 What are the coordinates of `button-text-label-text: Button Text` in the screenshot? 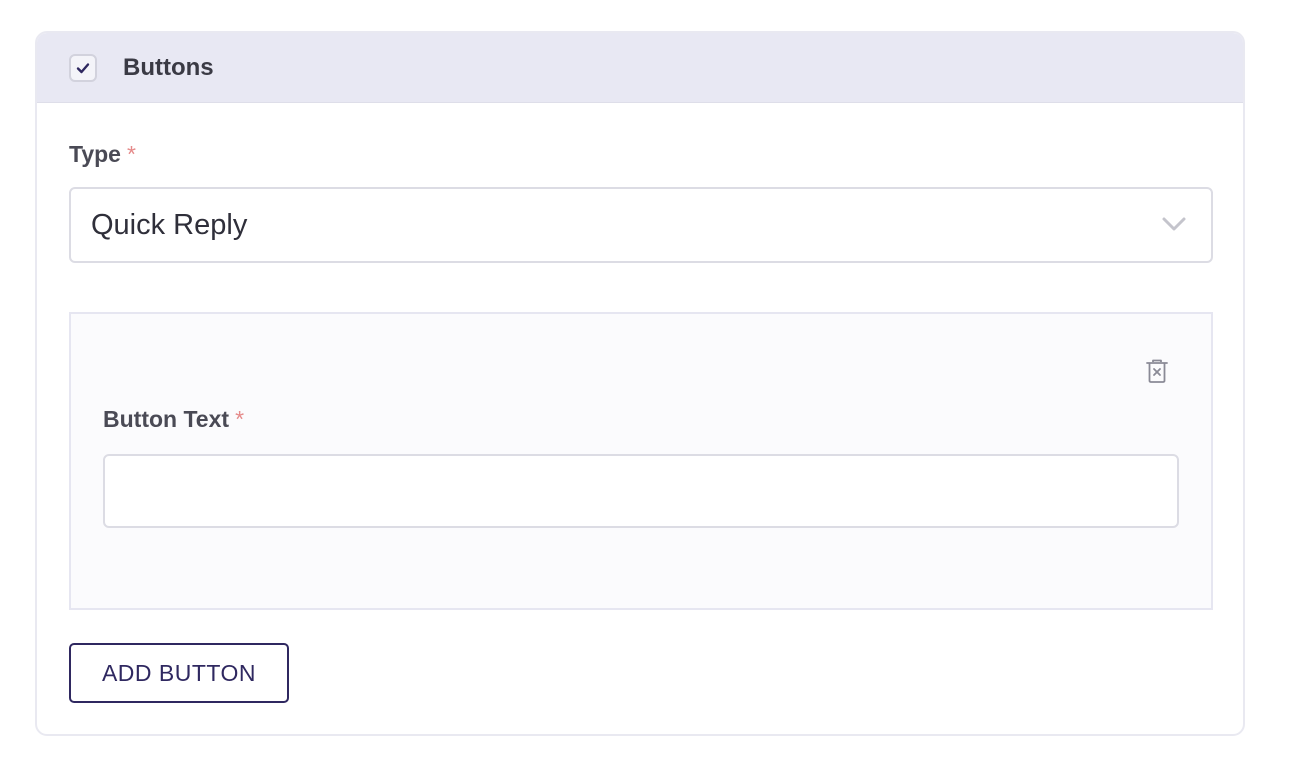 It's located at (166, 419).